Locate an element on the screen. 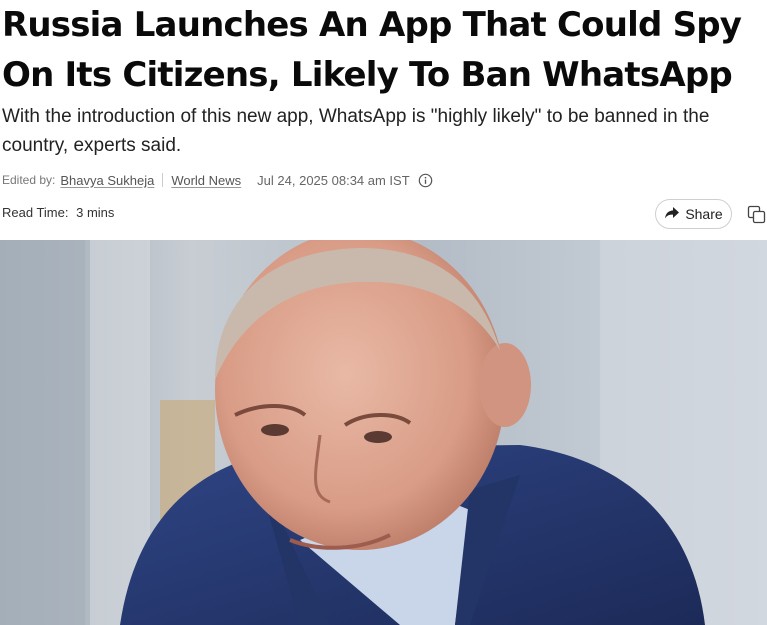 The image size is (767, 625). read-time-label: Read Time: is located at coordinates (35, 212).